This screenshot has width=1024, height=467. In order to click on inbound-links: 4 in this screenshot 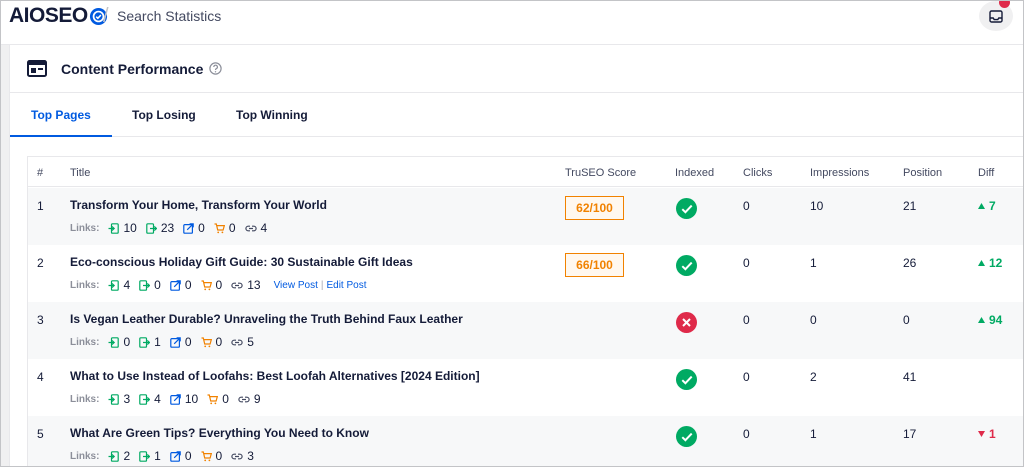, I will do `click(119, 285)`.